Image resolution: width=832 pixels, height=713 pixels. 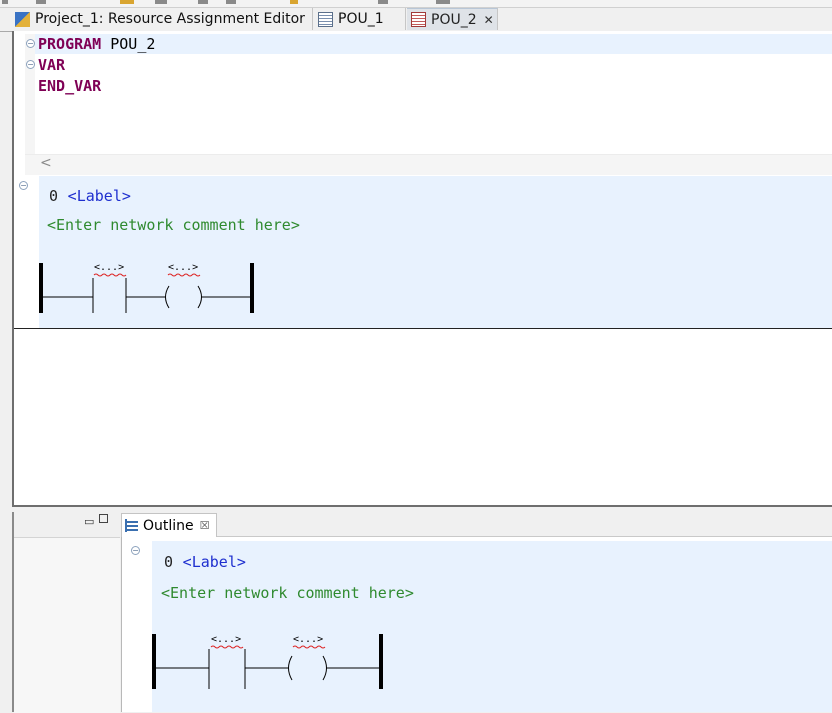 I want to click on maximize-icon, so click(x=103, y=518).